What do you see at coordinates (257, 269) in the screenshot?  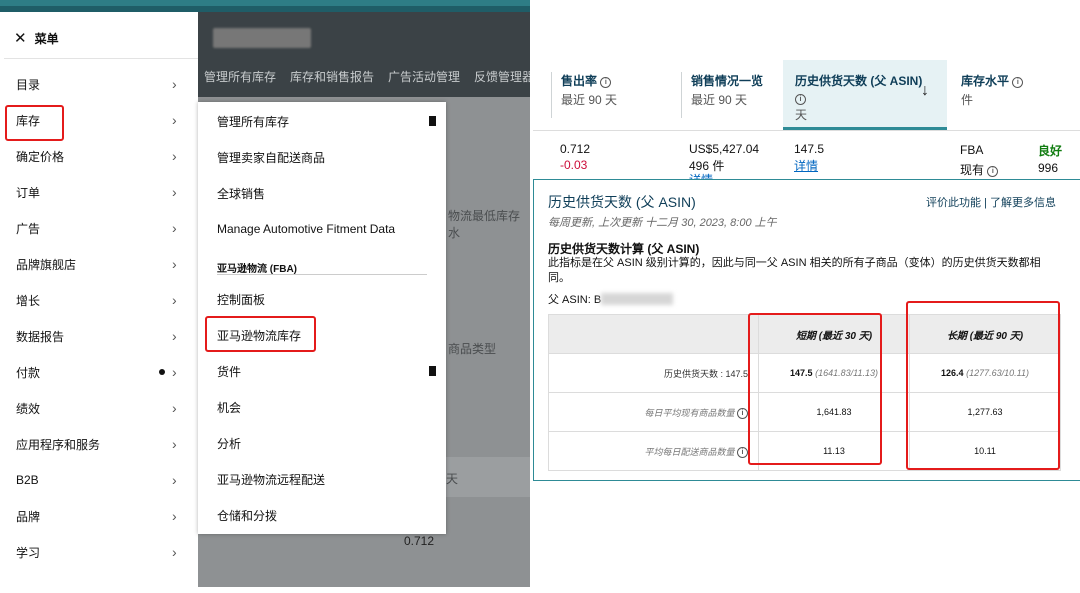 I see `submenu-section-fba: 亚马逊物流 (FBA)` at bounding box center [257, 269].